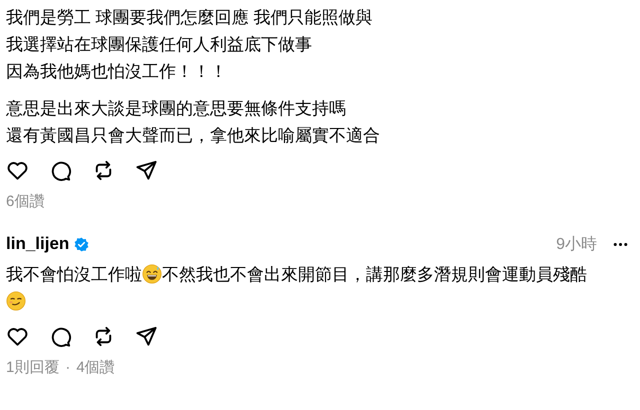 This screenshot has height=410, width=640. Describe the element at coordinates (193, 136) in the screenshot. I see `post-text: 還有黃國昌只會大聲而已，拿他來比喻屬實不適合` at that location.